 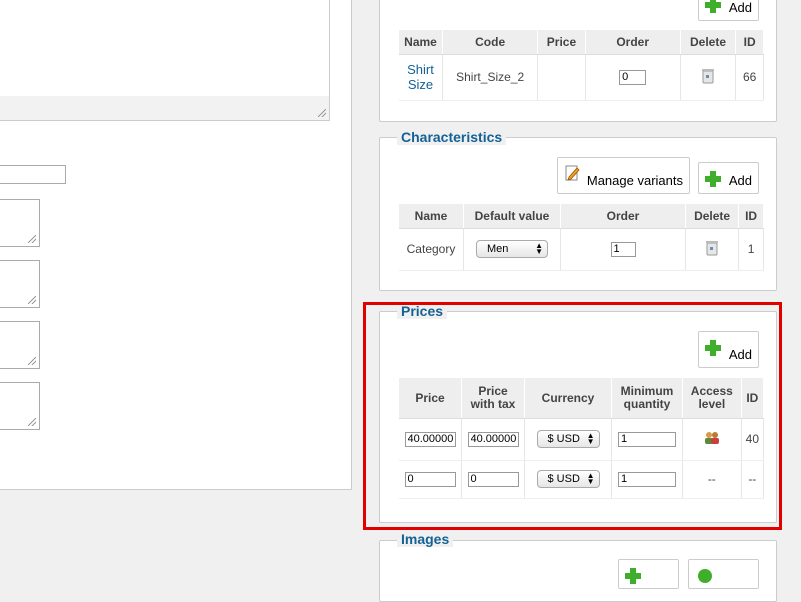 I want to click on default-value-select: Men ▲ ▼, so click(x=512, y=249).